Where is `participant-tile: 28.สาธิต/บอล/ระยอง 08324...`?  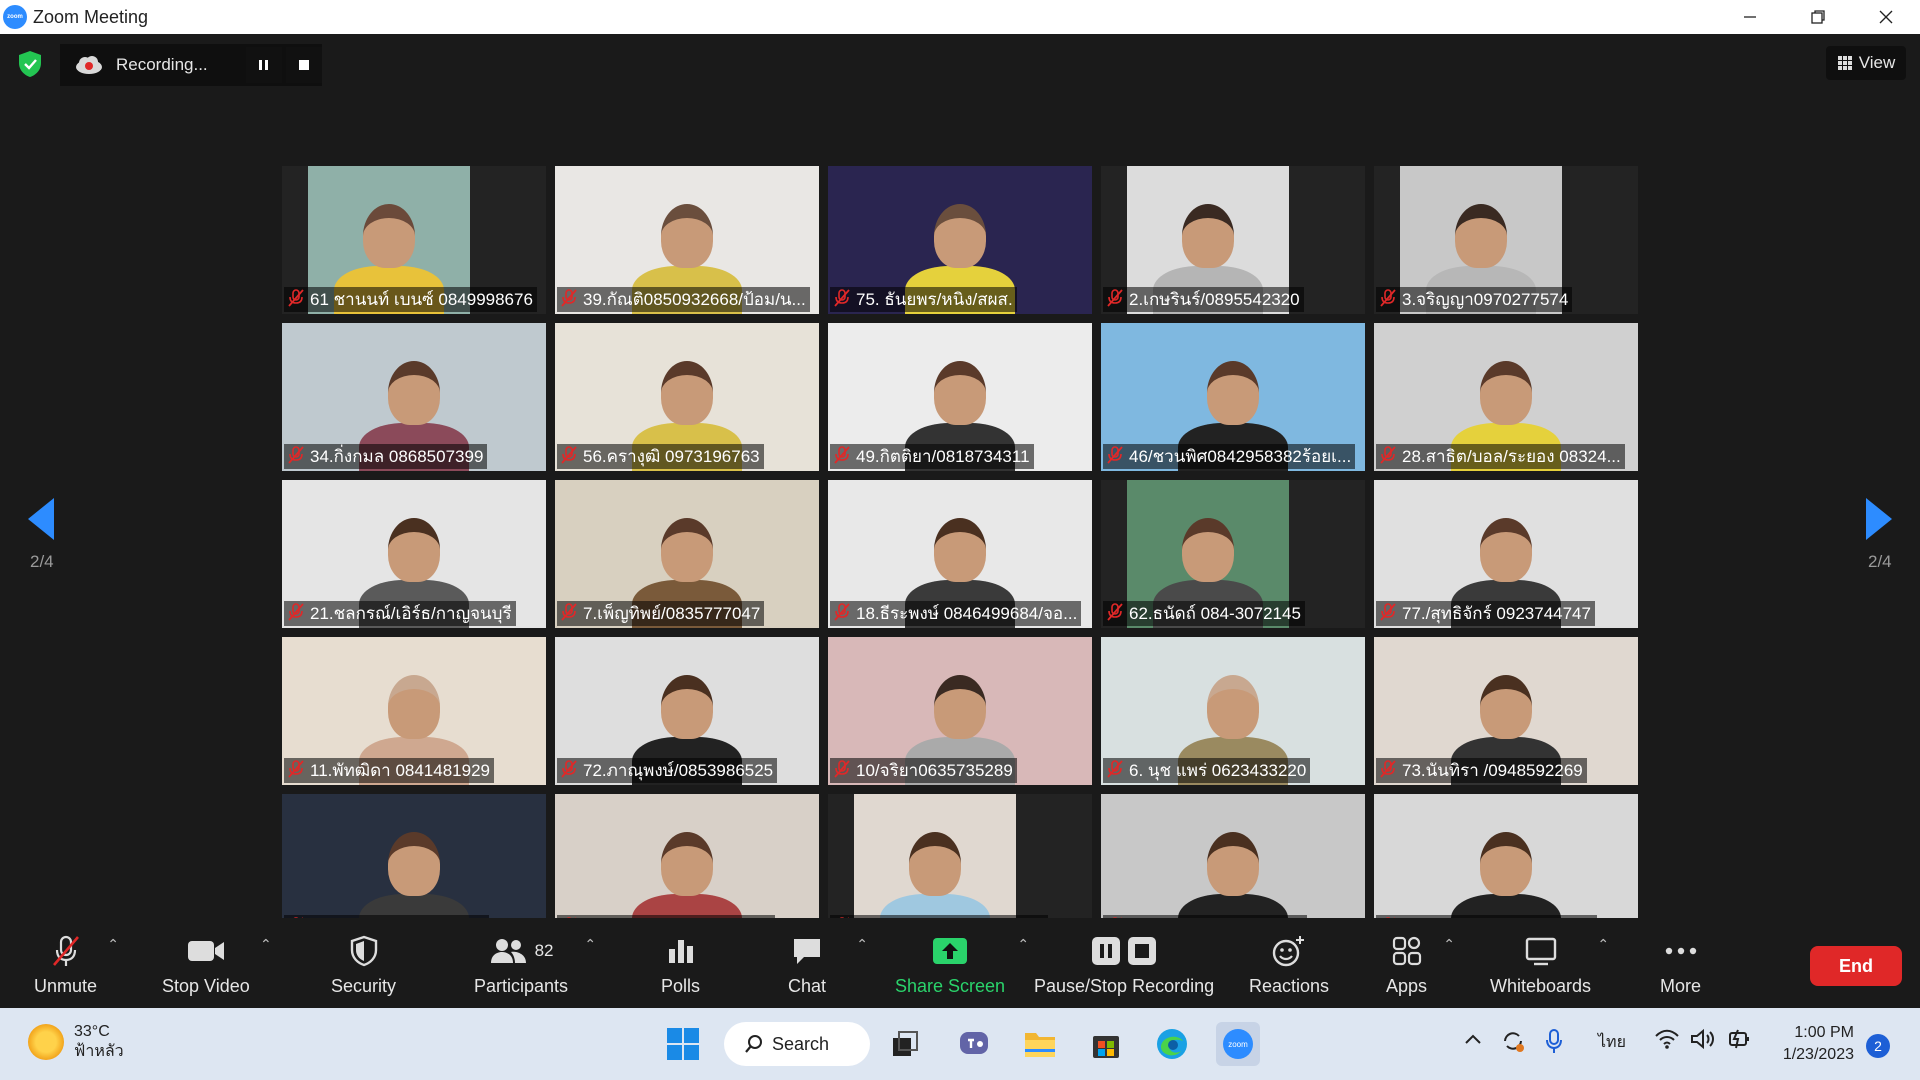 participant-tile: 28.สาธิต/บอล/ระยอง 08324... is located at coordinates (1506, 397).